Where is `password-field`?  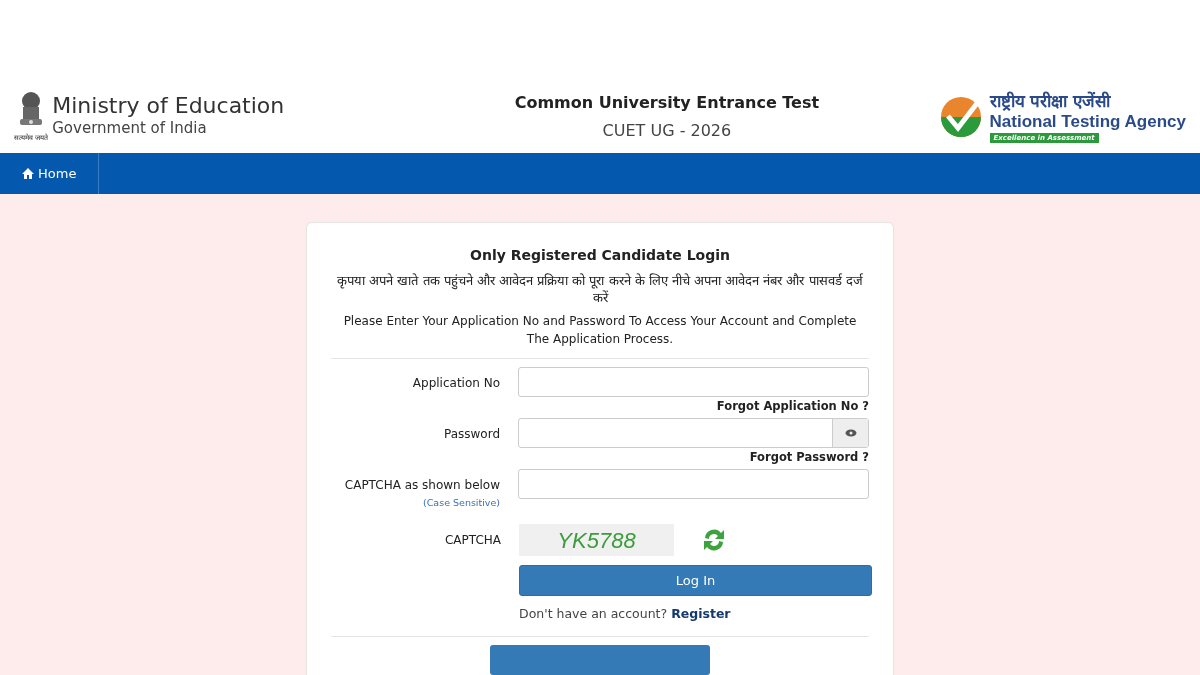 password-field is located at coordinates (693, 433).